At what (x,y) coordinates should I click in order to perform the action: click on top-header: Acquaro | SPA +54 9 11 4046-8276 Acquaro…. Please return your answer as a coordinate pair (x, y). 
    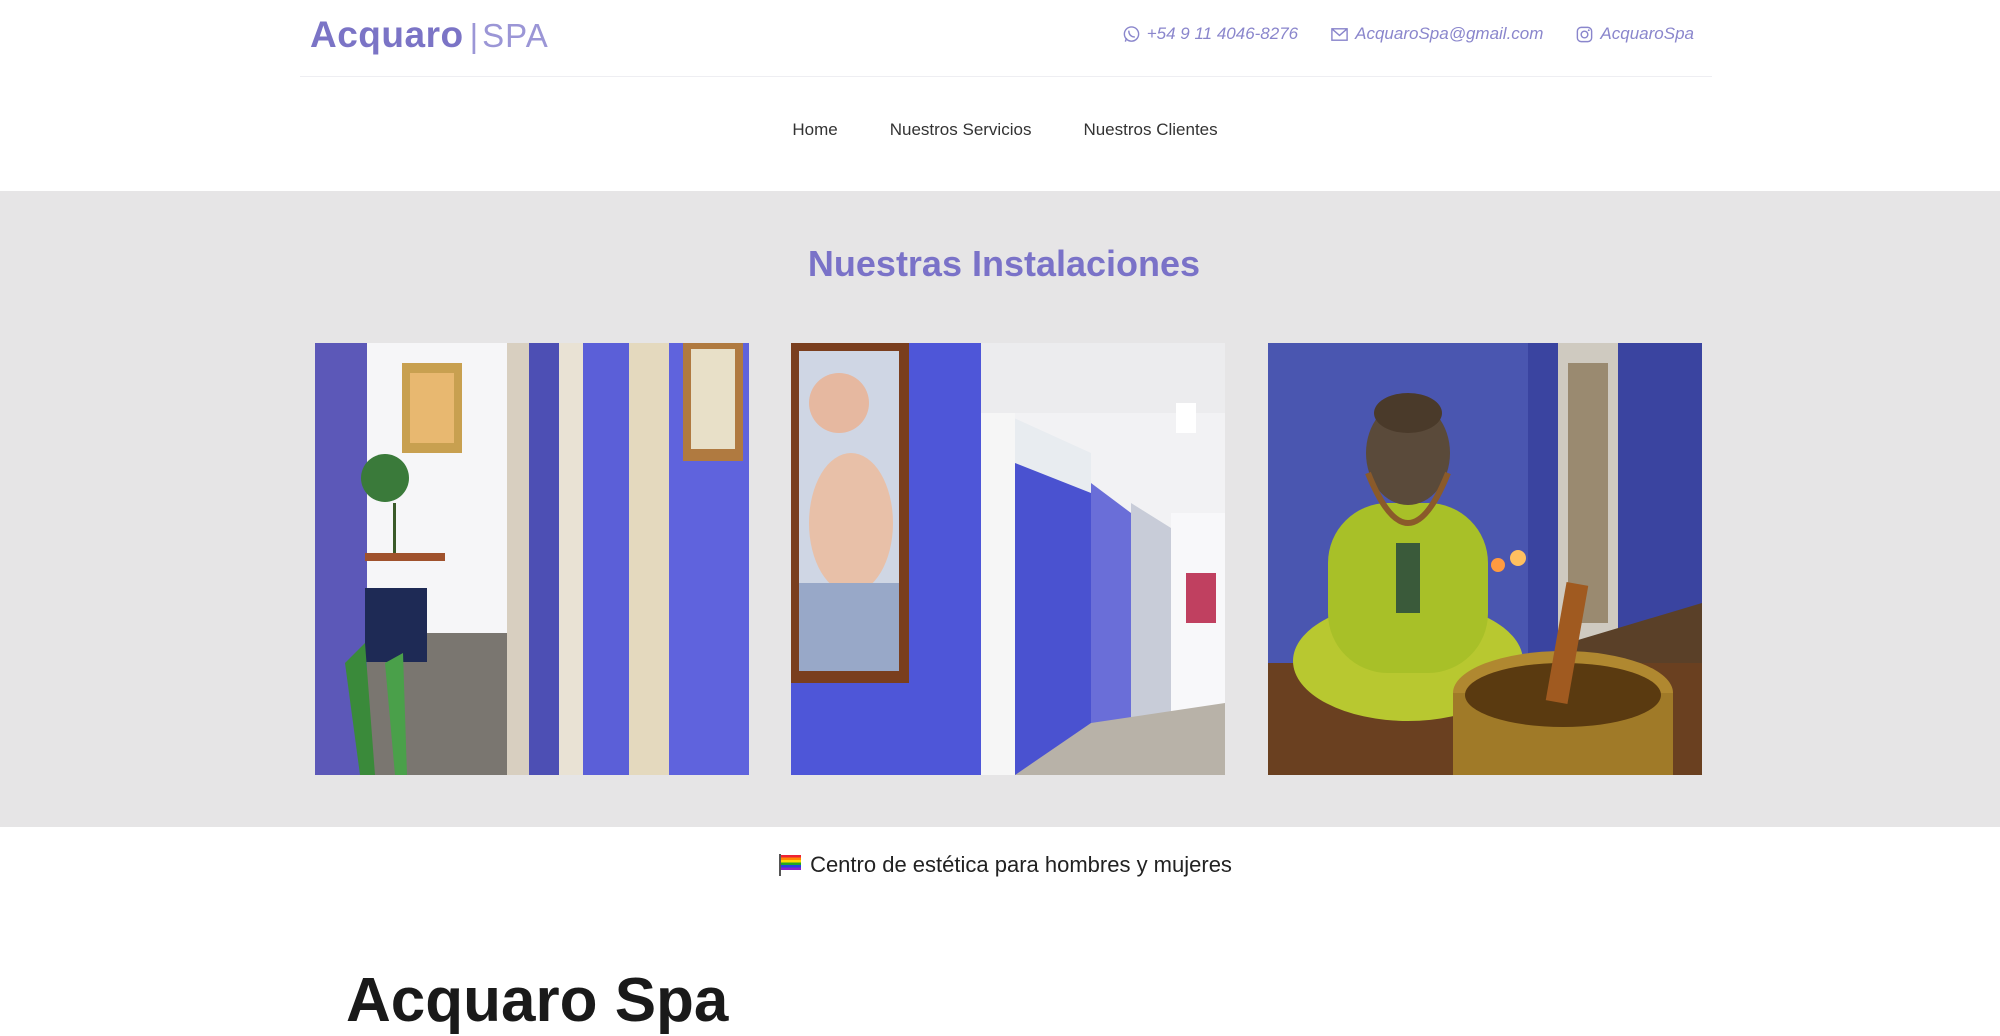
    Looking at the image, I should click on (1006, 38).